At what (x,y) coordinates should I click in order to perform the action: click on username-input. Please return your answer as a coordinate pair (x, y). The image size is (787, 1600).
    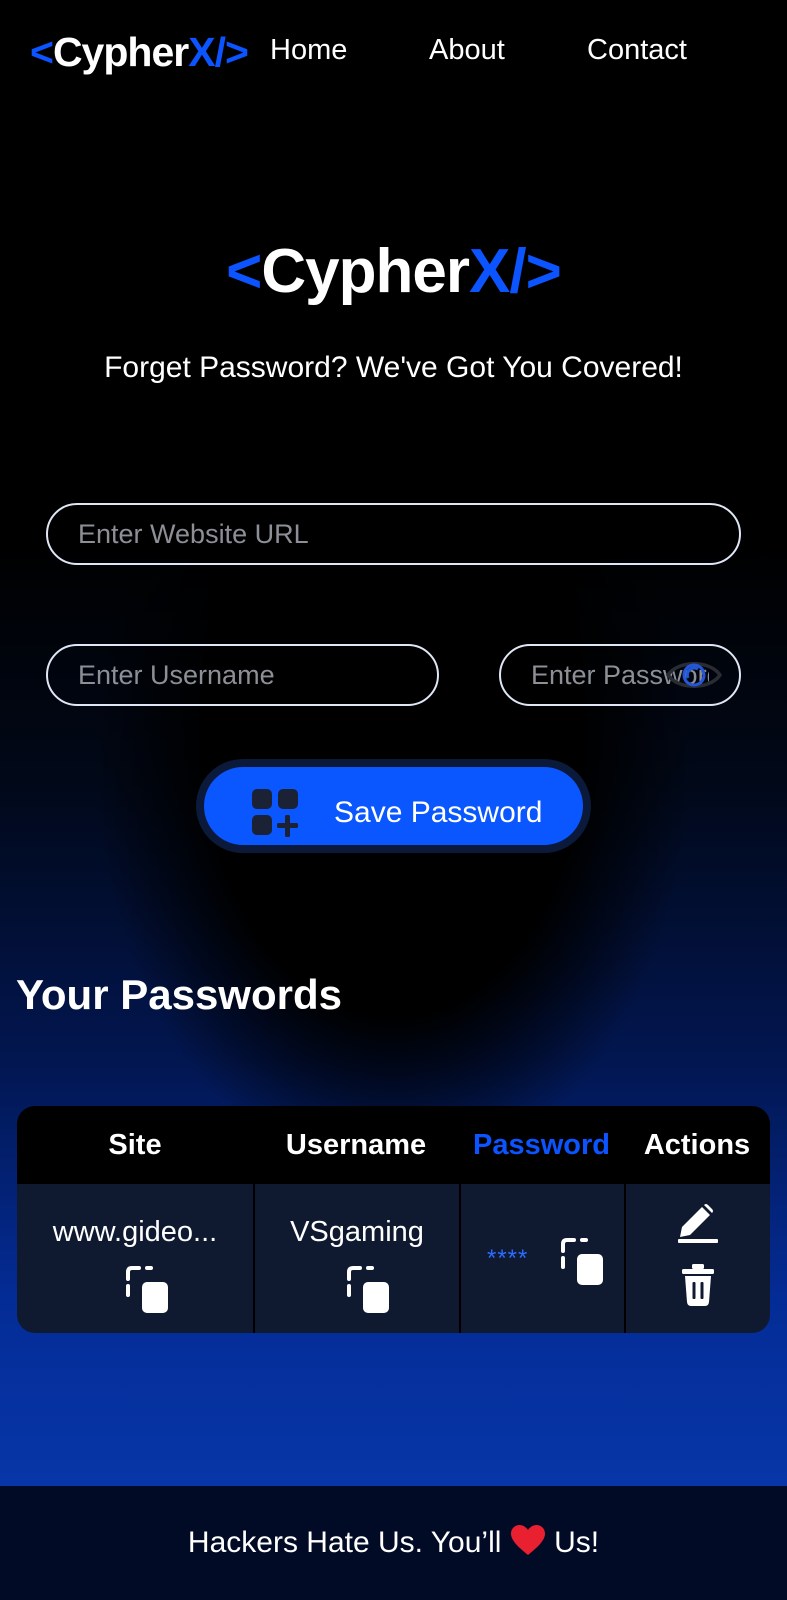
    Looking at the image, I should click on (242, 675).